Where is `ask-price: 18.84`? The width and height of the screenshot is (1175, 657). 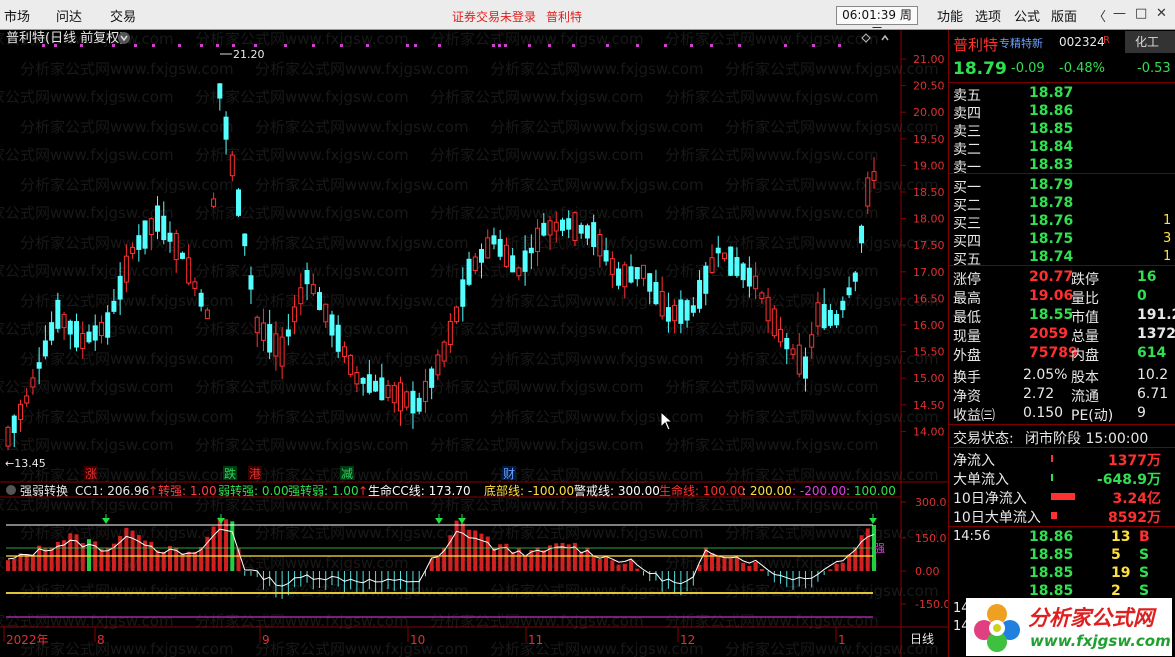
ask-price: 18.84 is located at coordinates (1051, 147).